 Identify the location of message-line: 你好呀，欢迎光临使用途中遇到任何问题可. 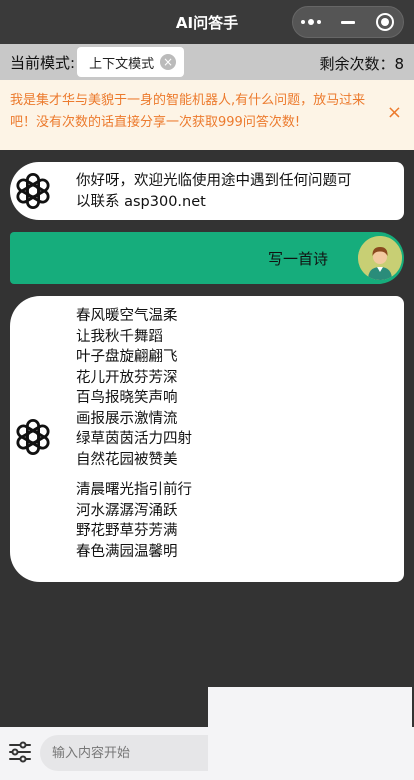
(214, 181).